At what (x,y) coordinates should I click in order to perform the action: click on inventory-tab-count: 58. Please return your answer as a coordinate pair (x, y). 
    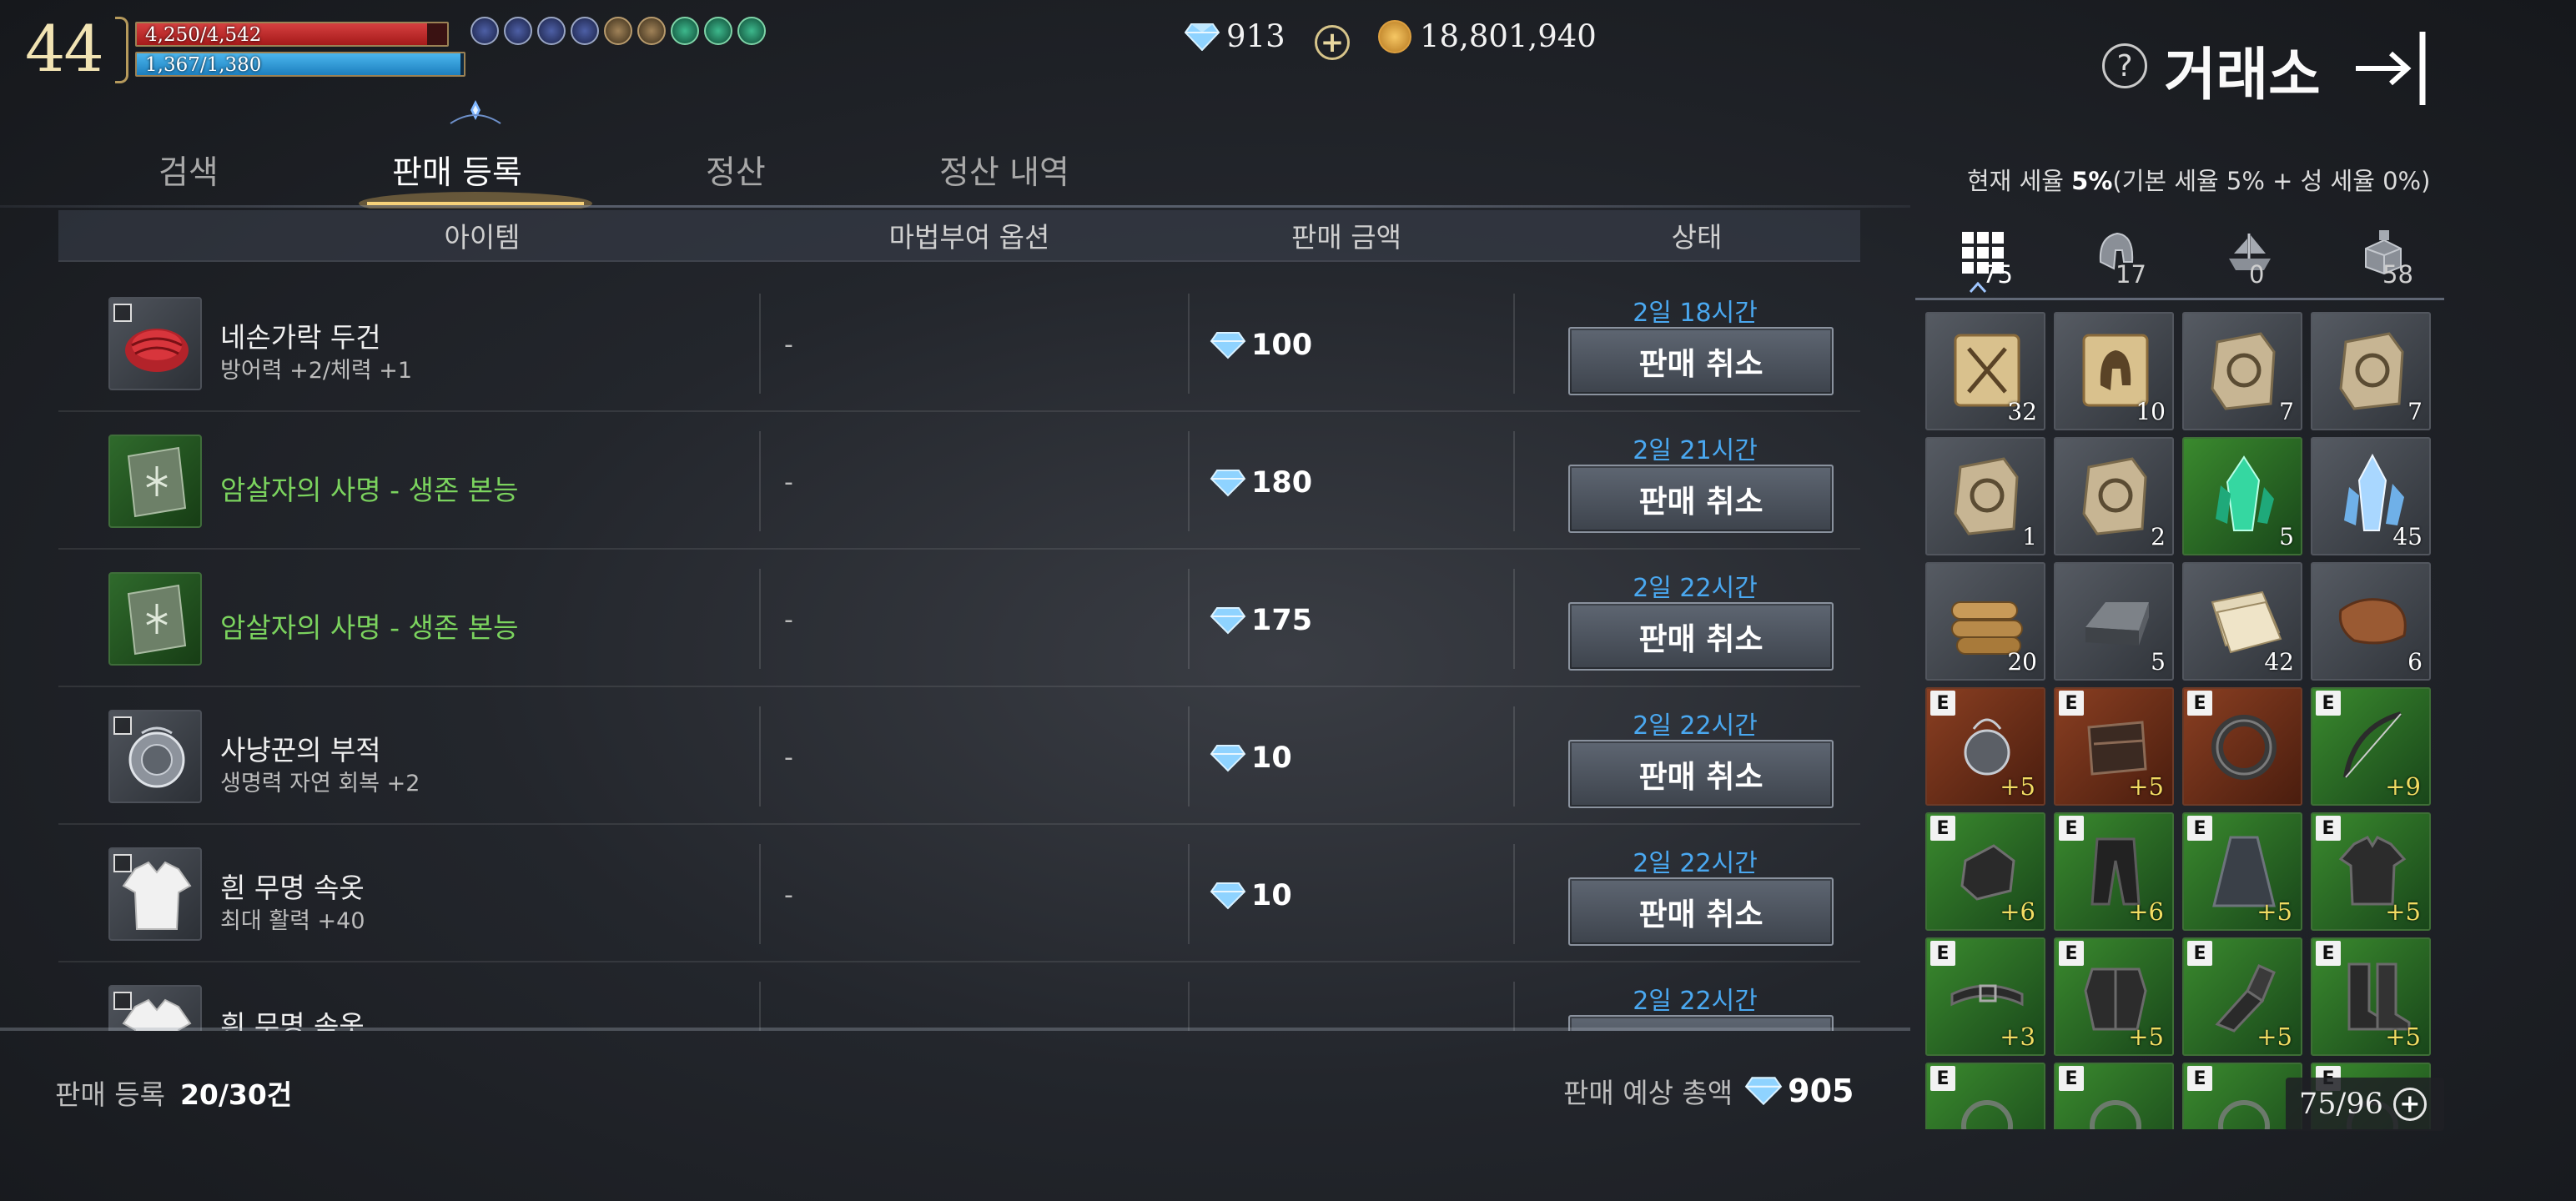
    Looking at the image, I should click on (2397, 274).